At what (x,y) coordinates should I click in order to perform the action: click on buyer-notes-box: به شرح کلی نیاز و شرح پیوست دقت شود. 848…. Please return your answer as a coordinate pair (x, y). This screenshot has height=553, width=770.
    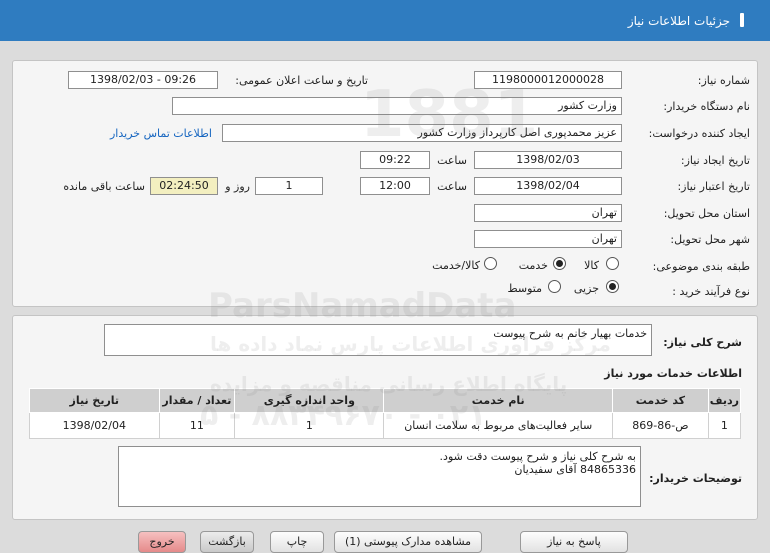
    Looking at the image, I should click on (379, 476).